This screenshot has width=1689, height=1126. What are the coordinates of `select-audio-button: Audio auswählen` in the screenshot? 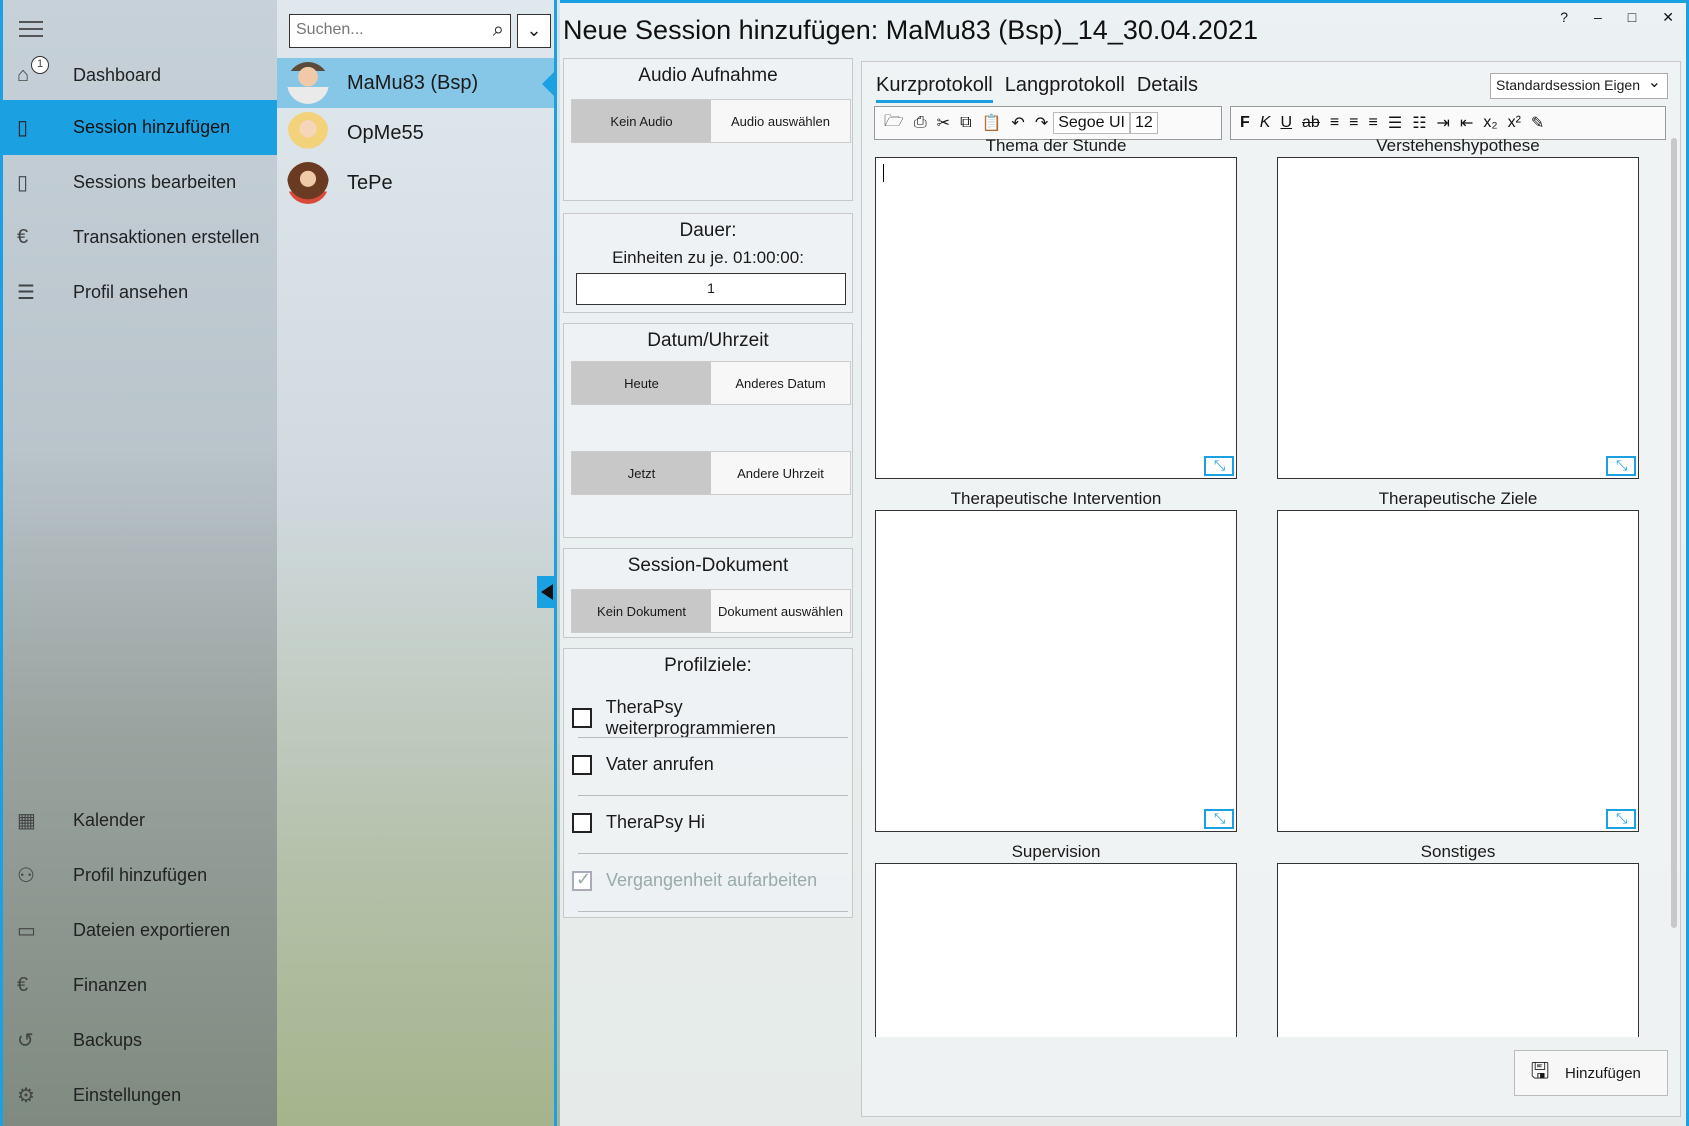 It's located at (780, 121).